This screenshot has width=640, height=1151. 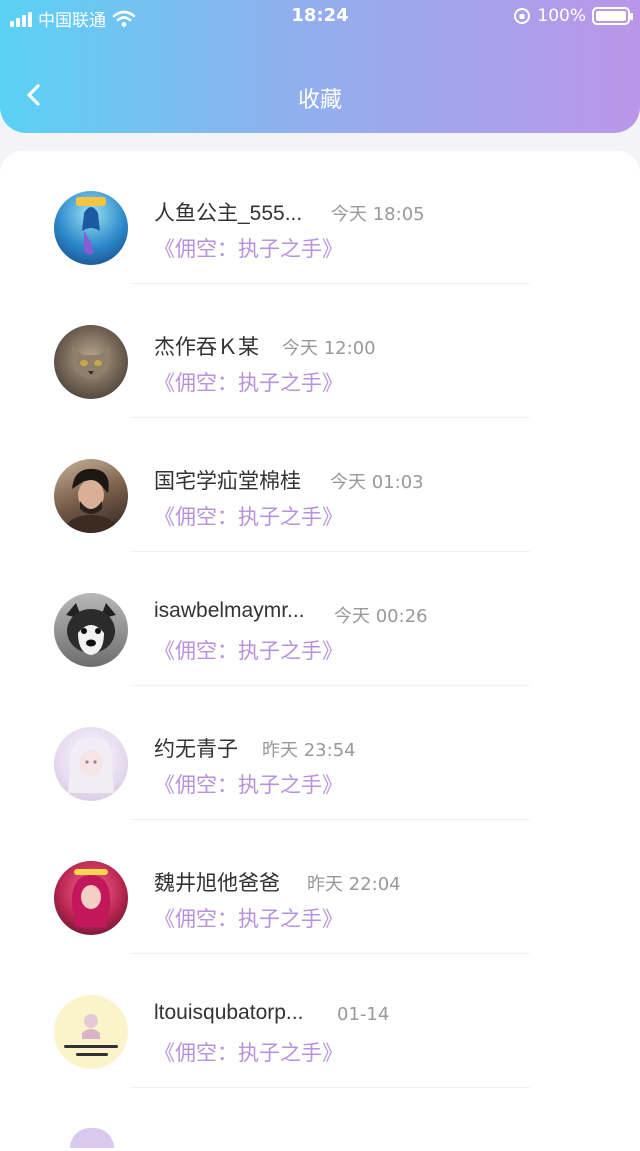 I want to click on favorite-time: 今天 12:00, so click(x=329, y=348).